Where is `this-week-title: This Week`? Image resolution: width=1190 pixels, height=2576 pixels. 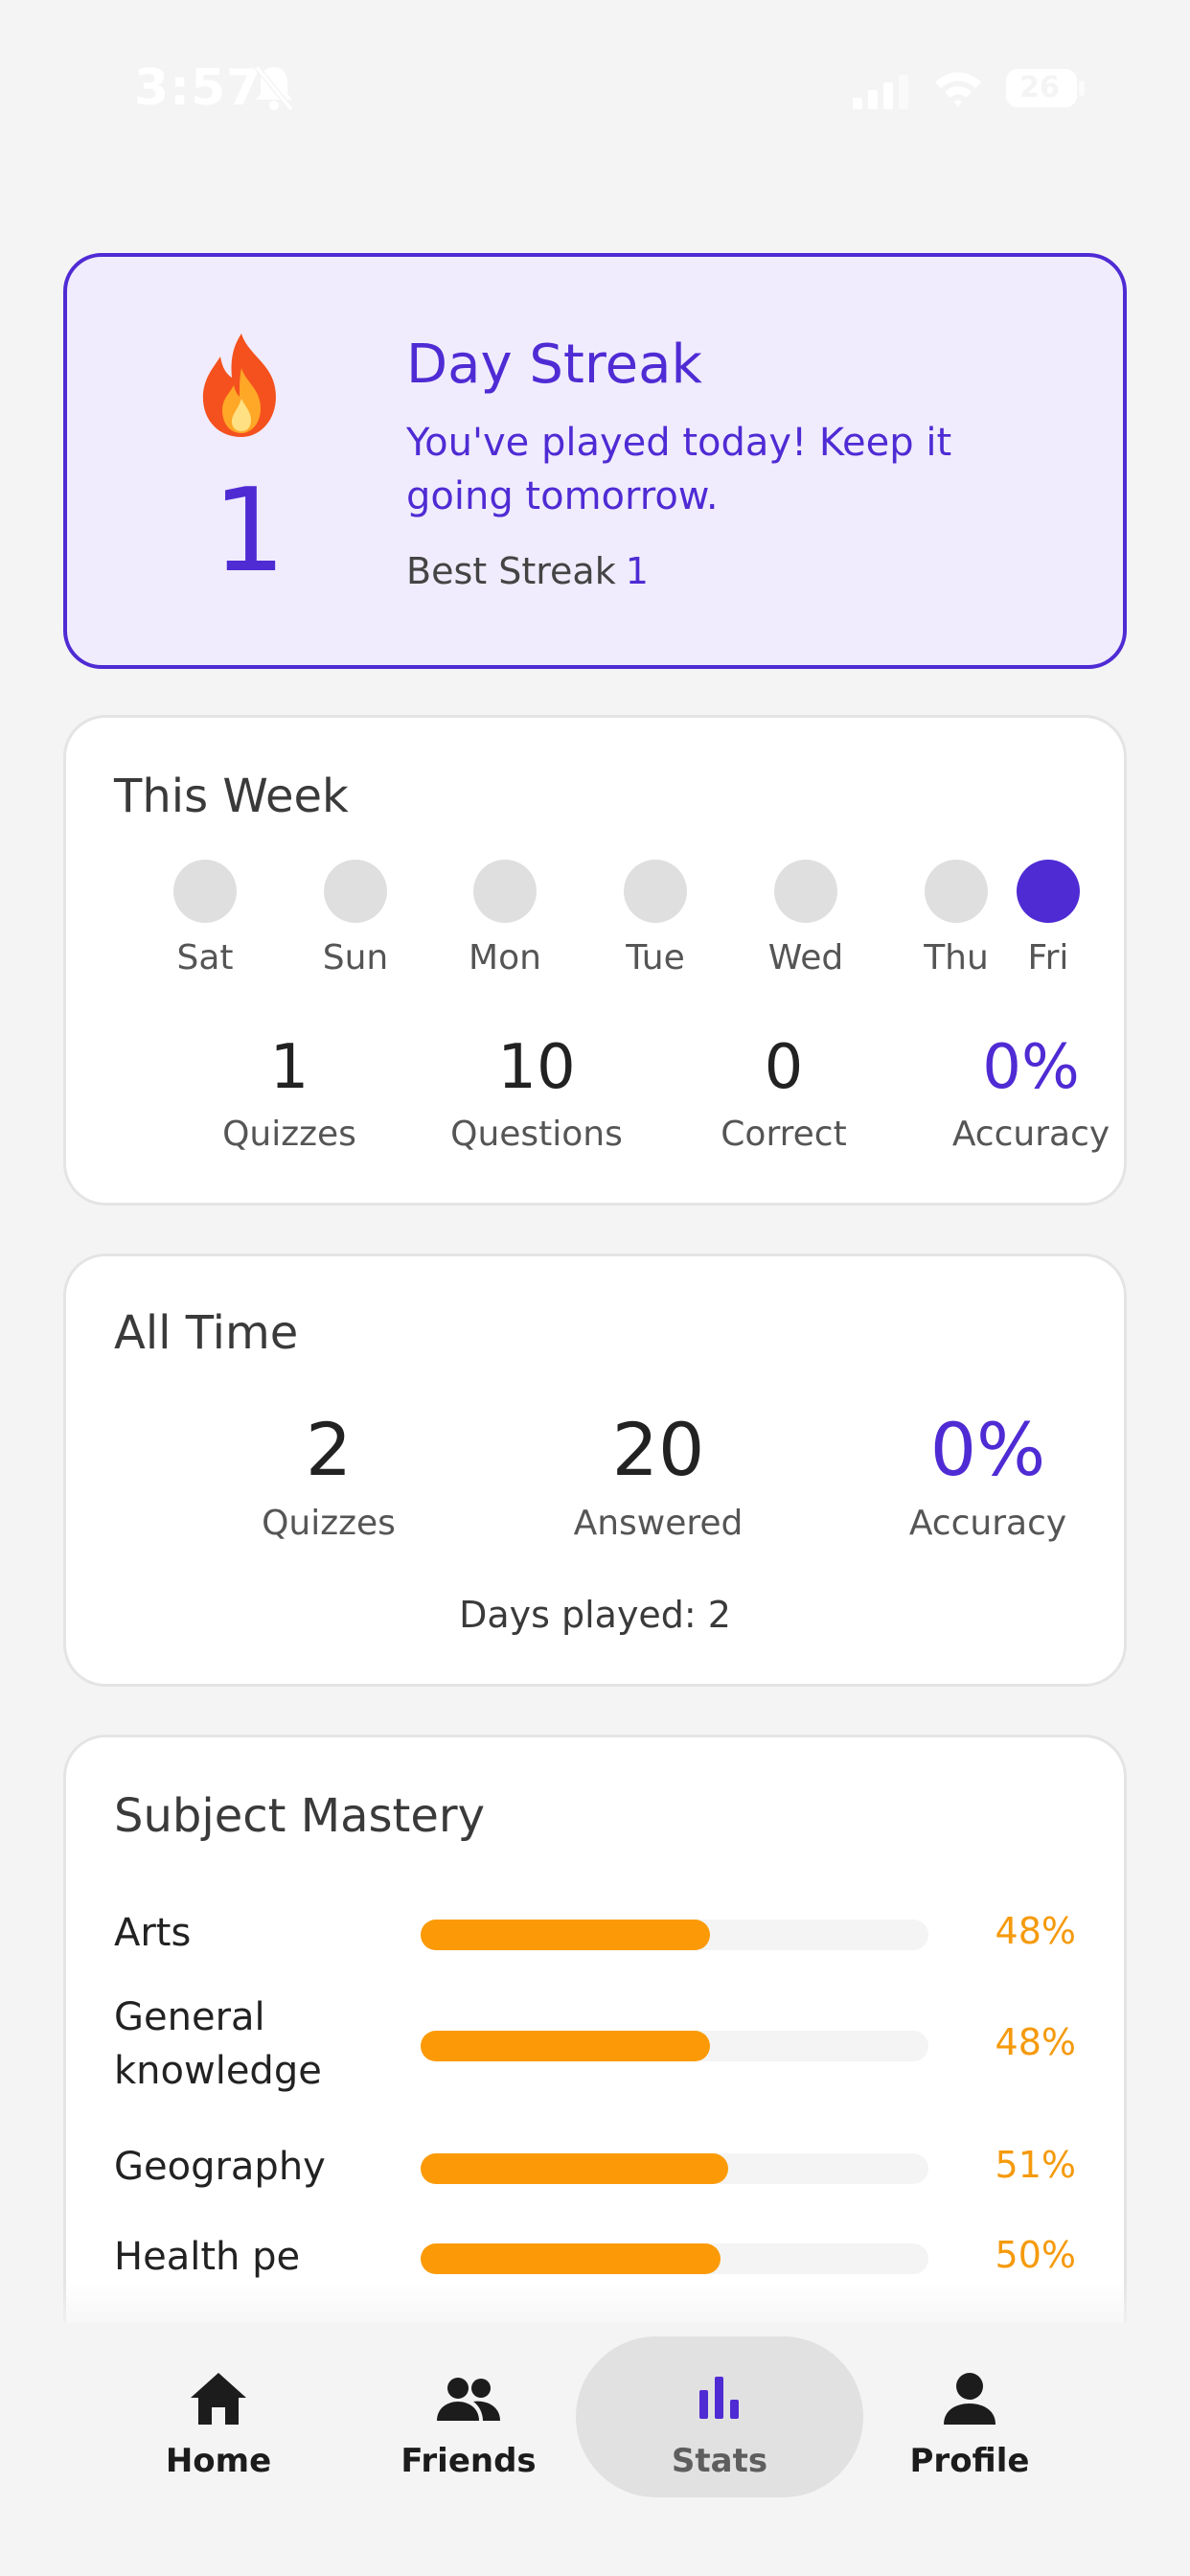
this-week-title: This Week is located at coordinates (232, 796).